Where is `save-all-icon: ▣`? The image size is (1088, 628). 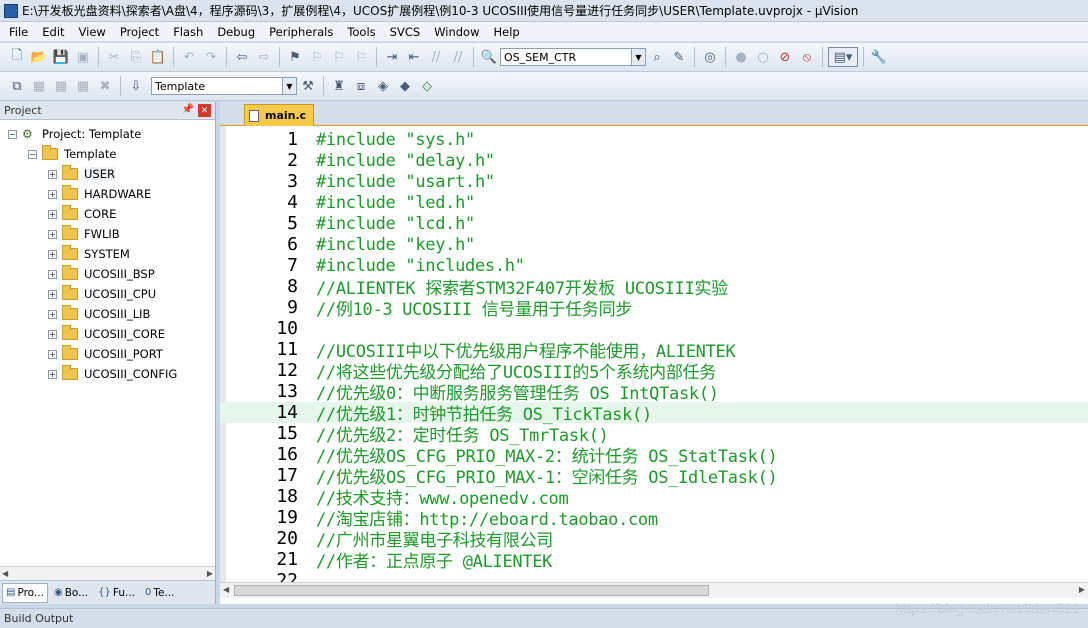 save-all-icon: ▣ is located at coordinates (83, 57).